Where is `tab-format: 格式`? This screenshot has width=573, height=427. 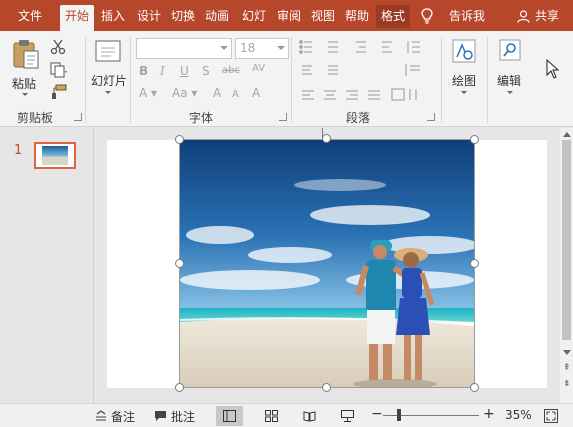
tab-format: 格式 is located at coordinates (393, 16).